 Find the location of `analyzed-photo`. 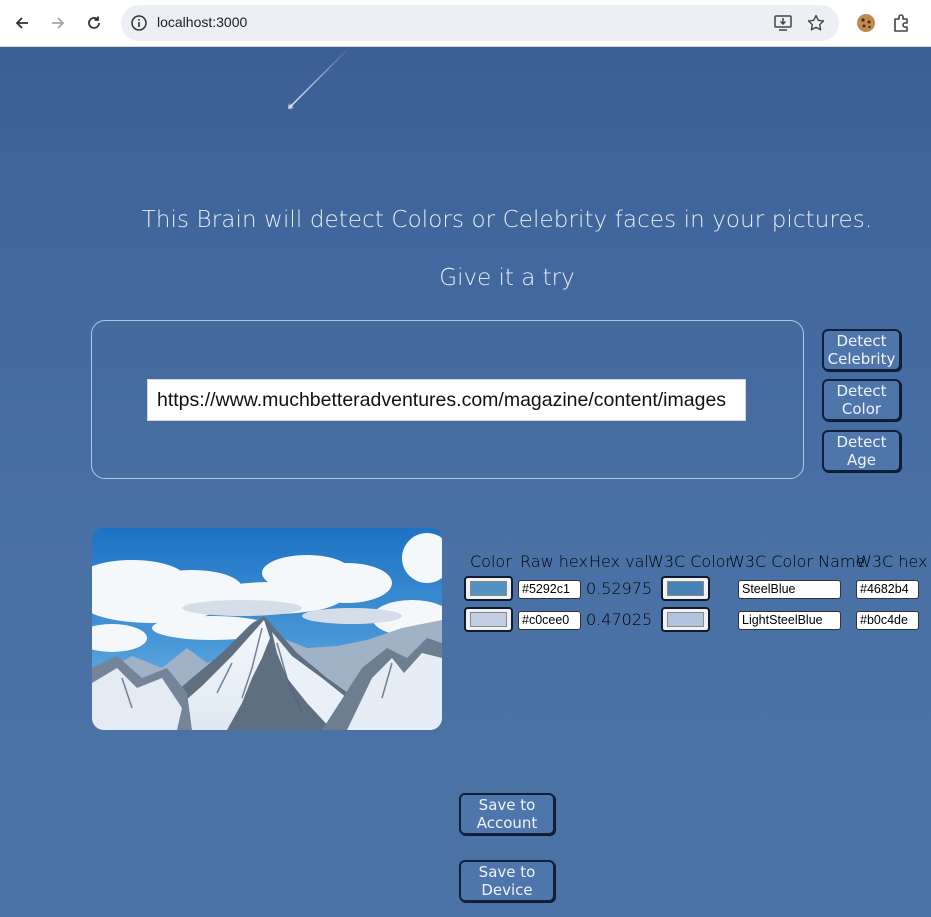

analyzed-photo is located at coordinates (267, 629).